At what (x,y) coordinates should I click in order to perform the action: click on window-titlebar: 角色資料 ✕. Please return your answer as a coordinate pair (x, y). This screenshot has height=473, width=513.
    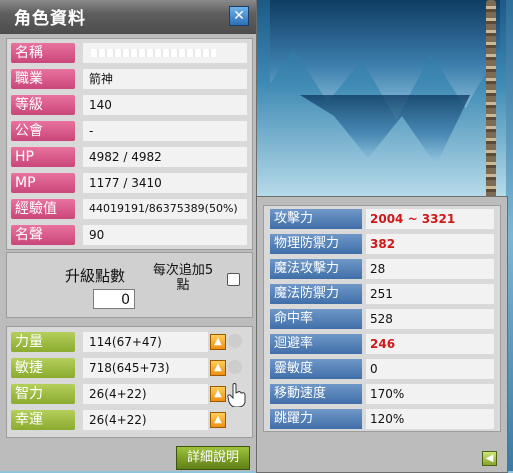
    Looking at the image, I should click on (128, 17).